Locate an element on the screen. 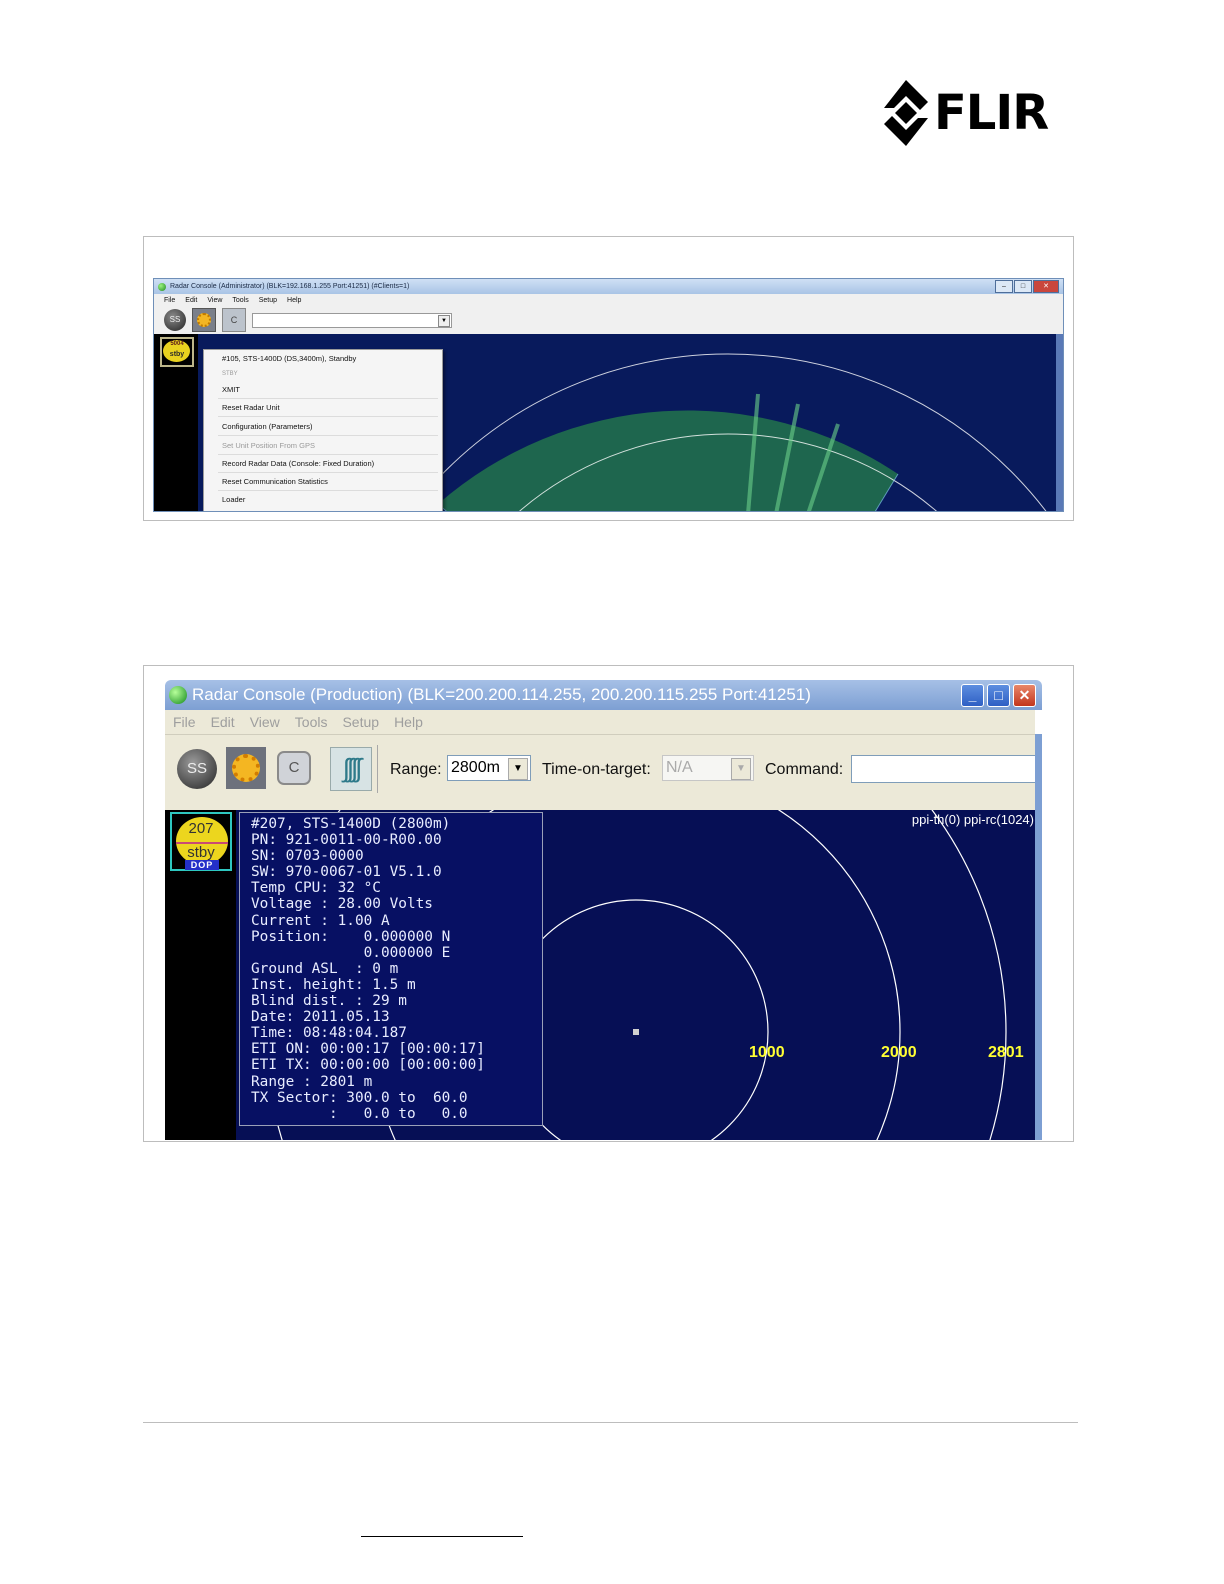  range-label-2801: 2801 is located at coordinates (1006, 1052).